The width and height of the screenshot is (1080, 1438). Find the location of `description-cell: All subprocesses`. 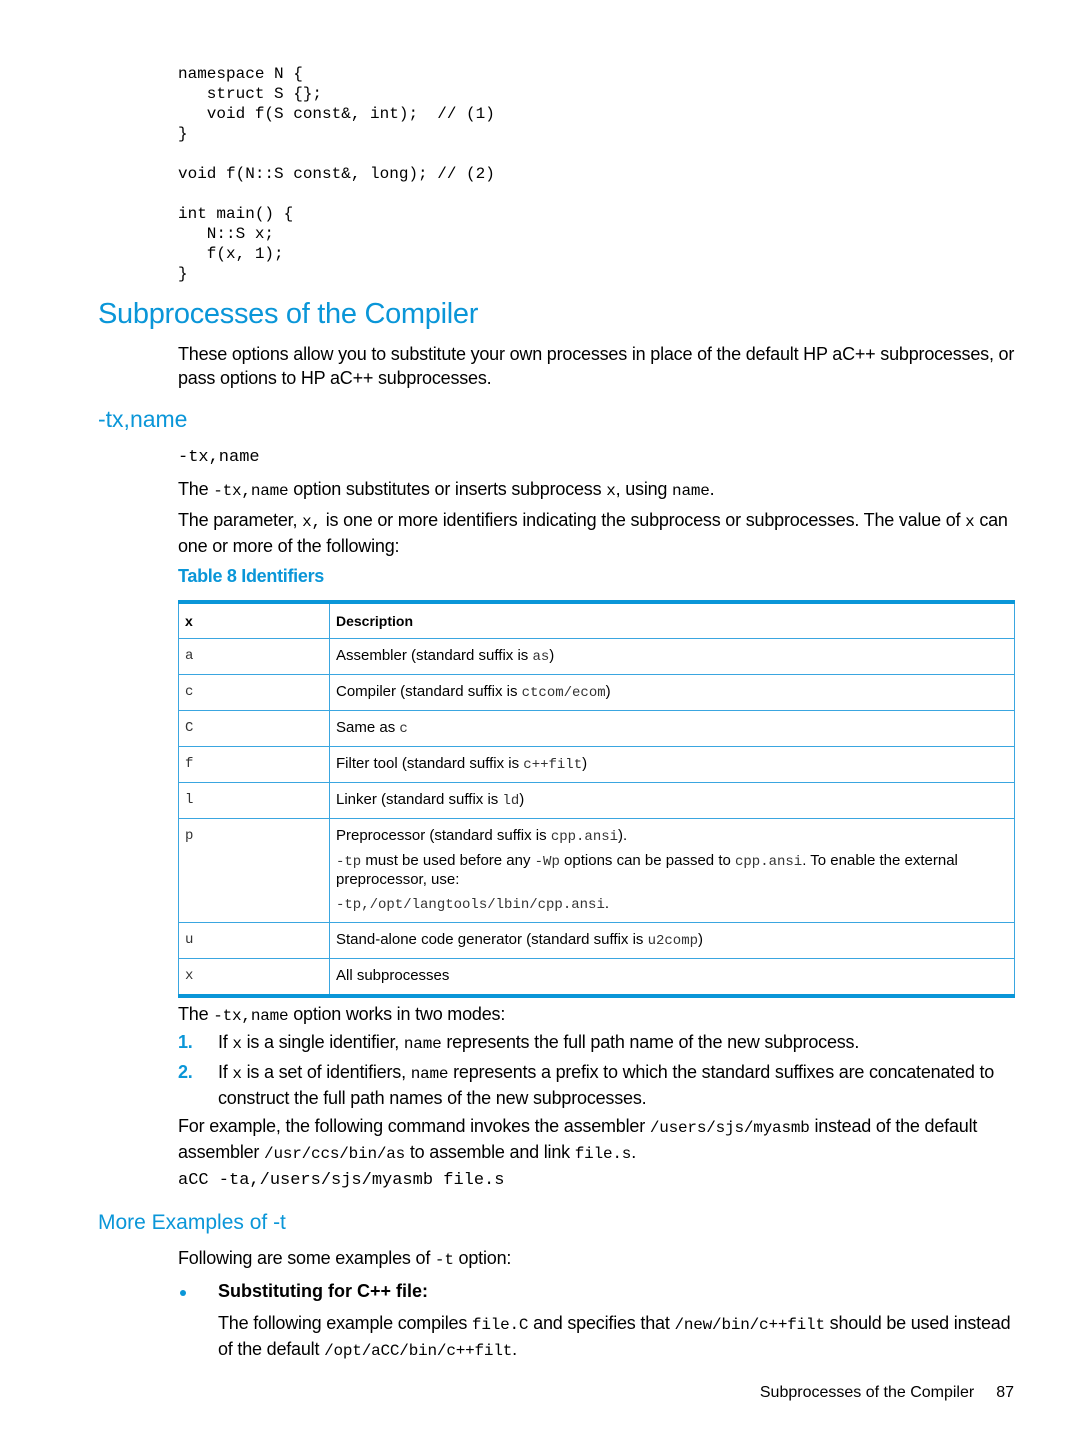

description-cell: All subprocesses is located at coordinates (672, 977).